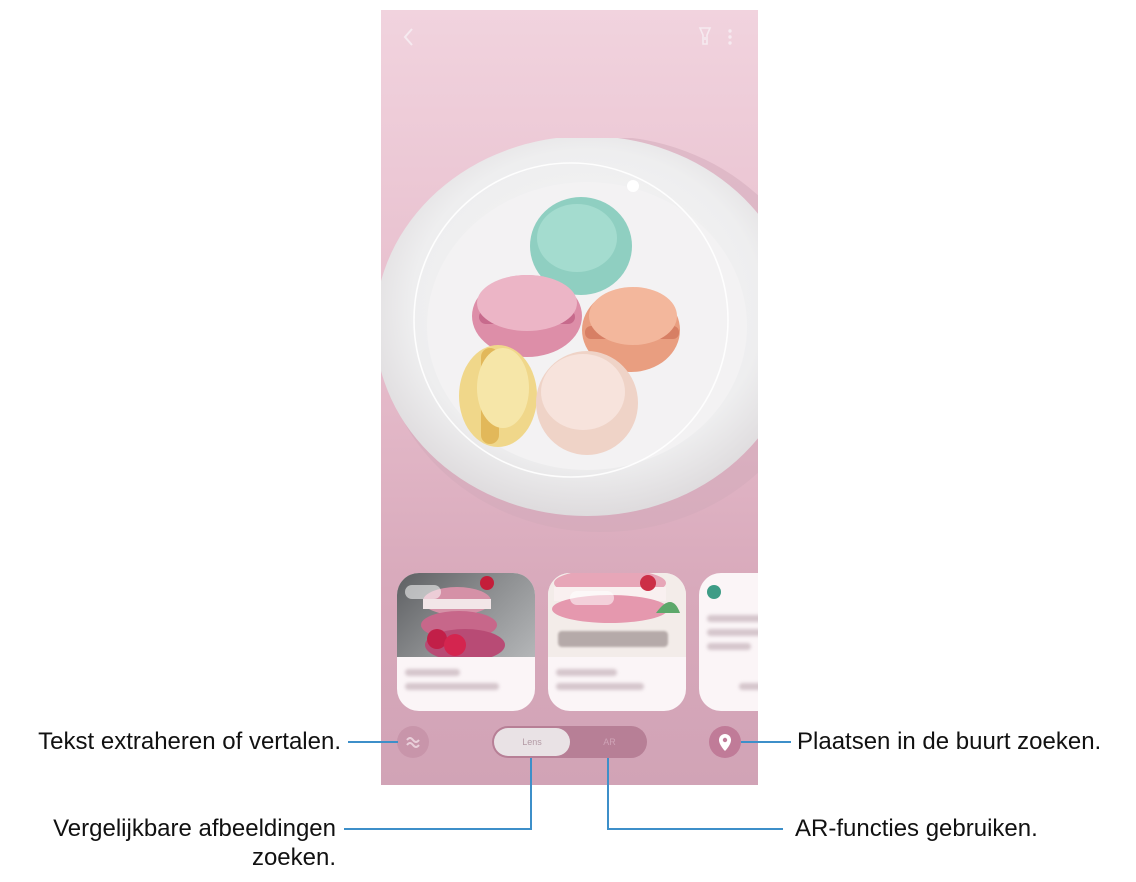  I want to click on label-text-extract: Tekst extraheren of vertalen., so click(189, 741).